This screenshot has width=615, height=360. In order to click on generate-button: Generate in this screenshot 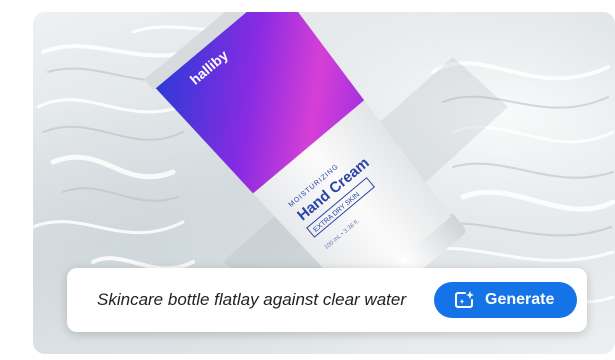, I will do `click(505, 300)`.